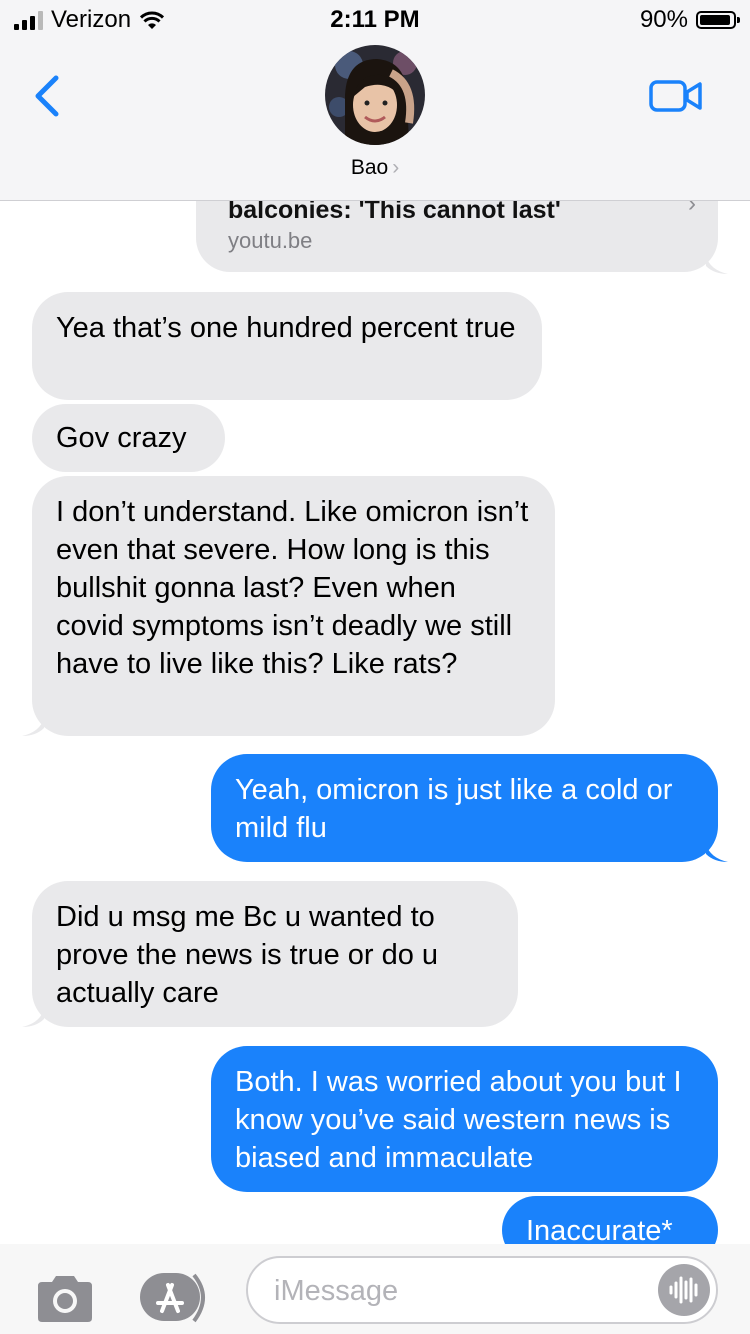 Image resolution: width=750 pixels, height=1334 pixels. Describe the element at coordinates (121, 438) in the screenshot. I see `message-text: Gov crazy` at that location.